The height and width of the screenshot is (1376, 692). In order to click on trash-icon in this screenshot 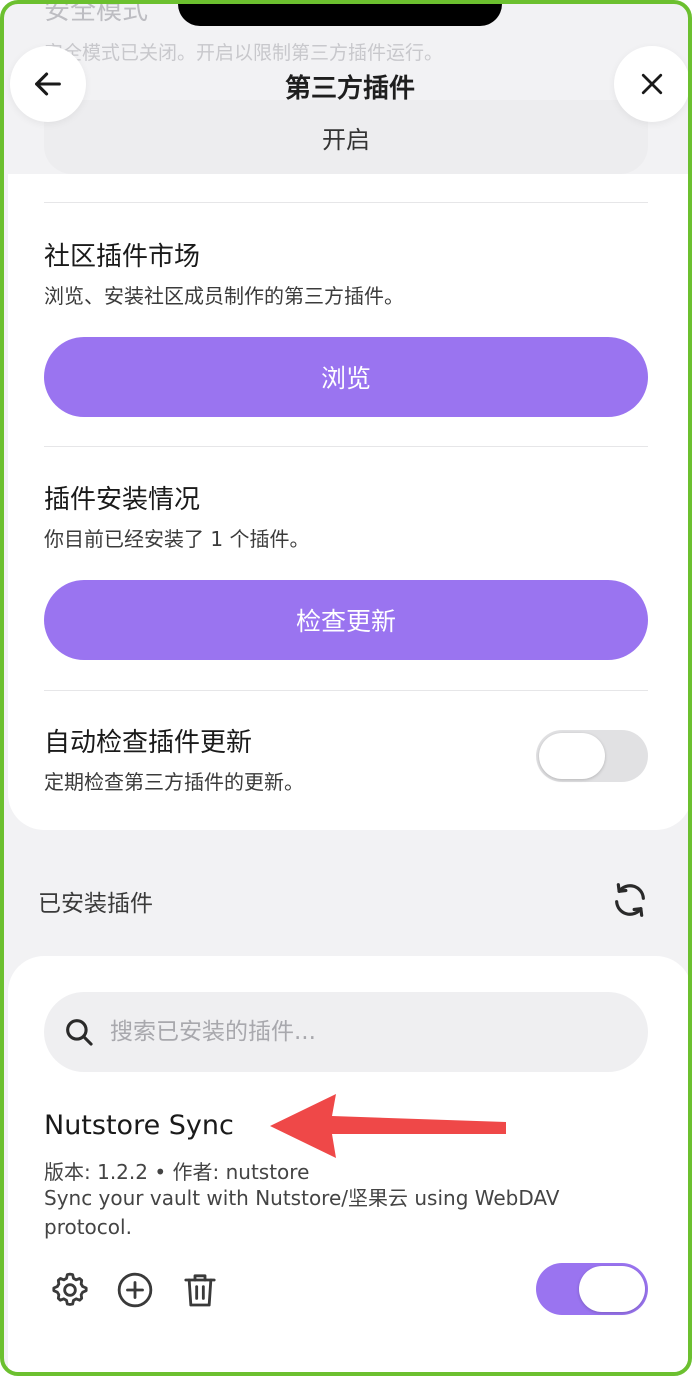, I will do `click(200, 1290)`.